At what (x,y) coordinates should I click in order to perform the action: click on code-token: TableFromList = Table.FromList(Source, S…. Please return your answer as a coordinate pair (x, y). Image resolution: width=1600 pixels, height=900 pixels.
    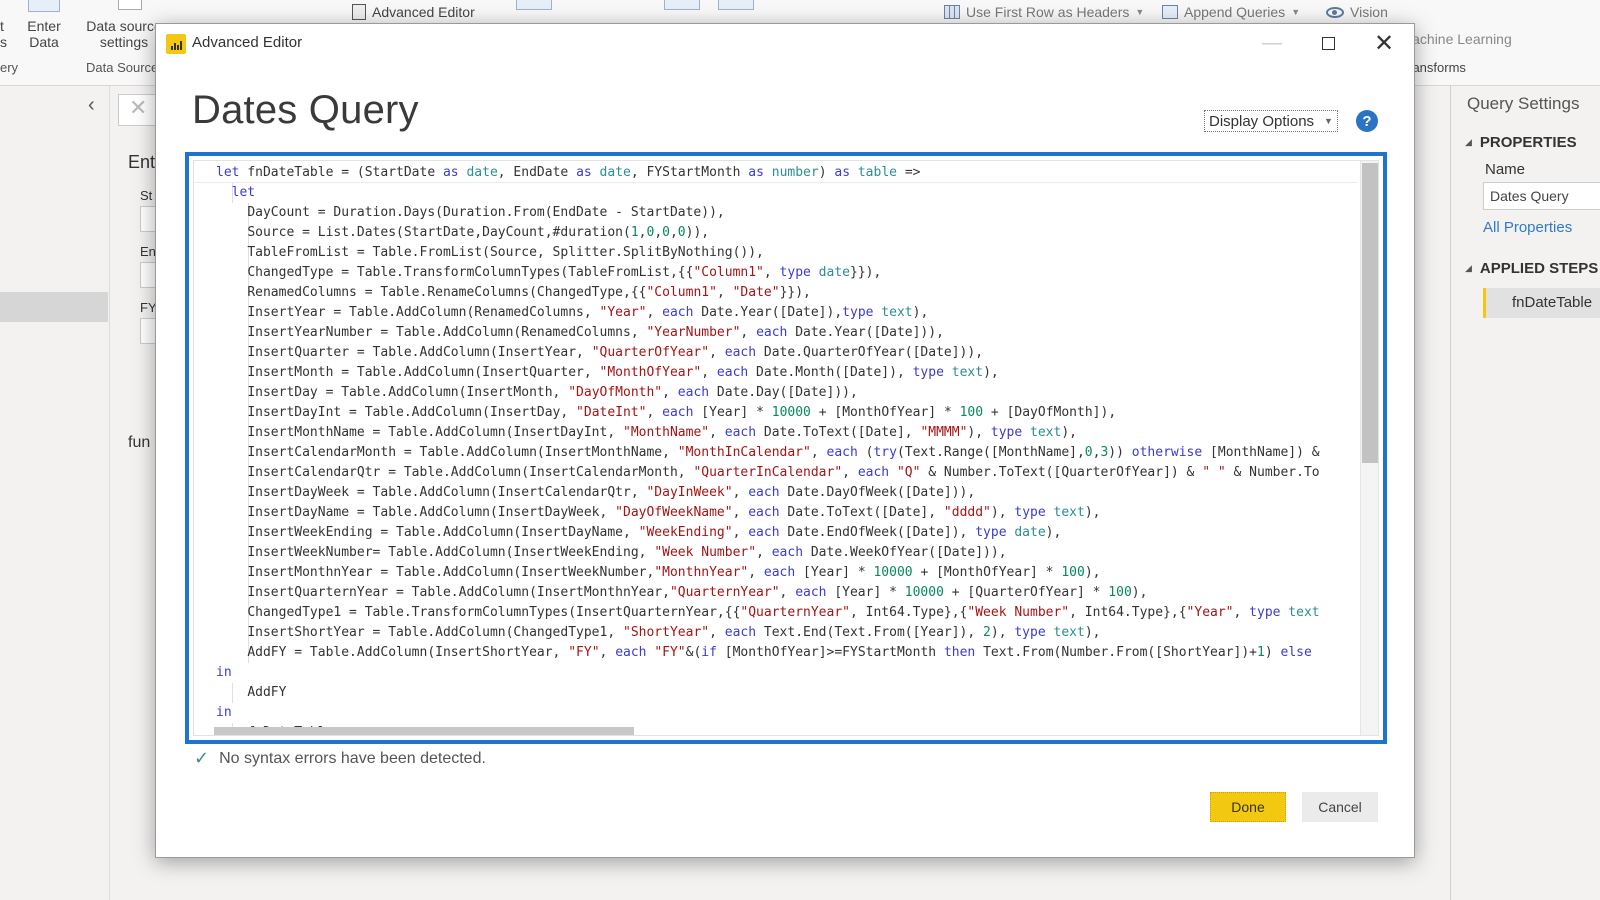
    Looking at the image, I should click on (505, 252).